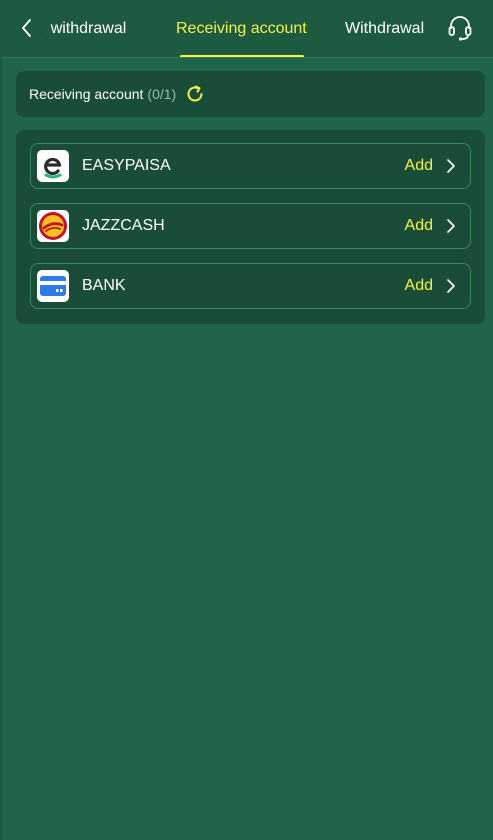 The height and width of the screenshot is (840, 493). I want to click on back-button, so click(27, 28).